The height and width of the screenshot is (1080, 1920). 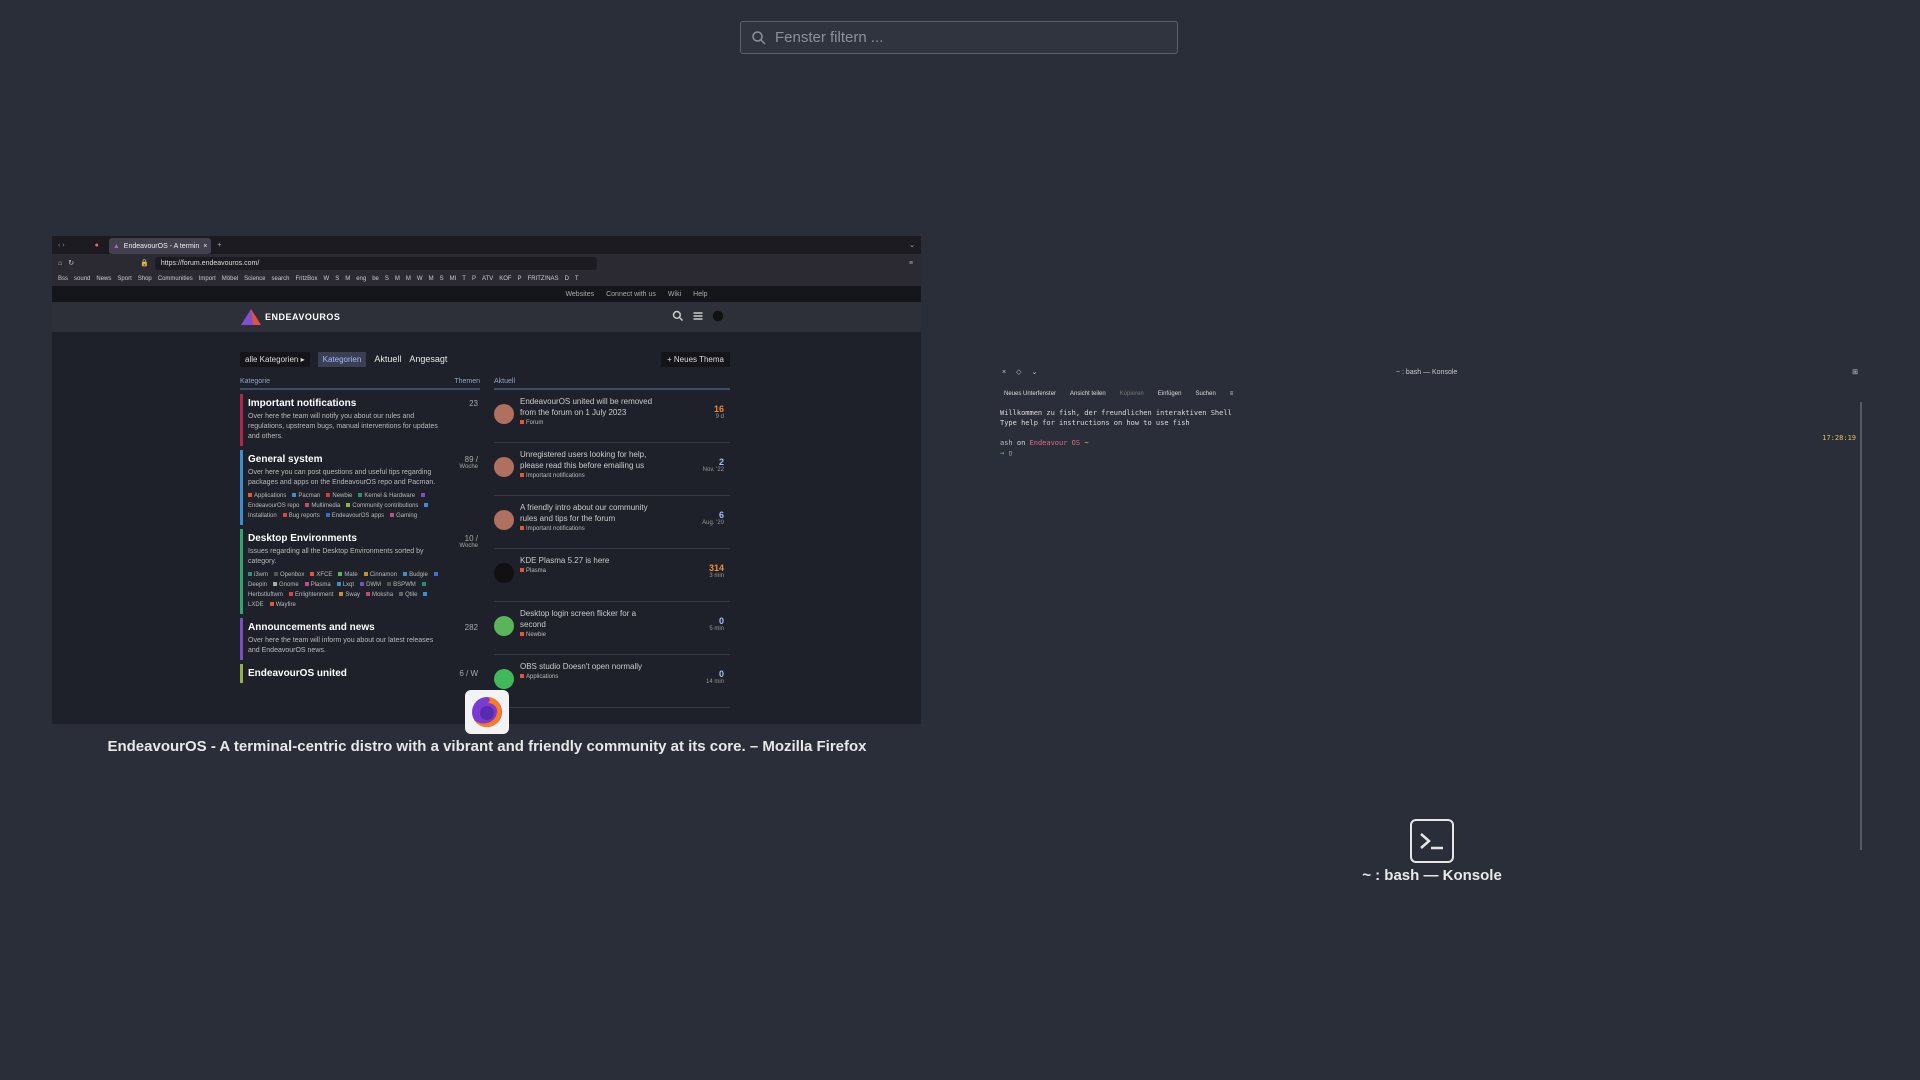 I want to click on subcategory-item: Kernel & Hardware, so click(x=386, y=496).